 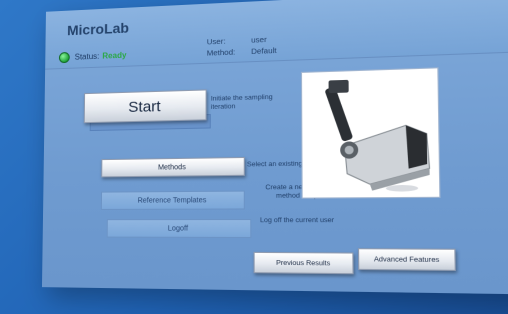 I want to click on start-description: Initiate the sampling iteration, so click(x=241, y=102).